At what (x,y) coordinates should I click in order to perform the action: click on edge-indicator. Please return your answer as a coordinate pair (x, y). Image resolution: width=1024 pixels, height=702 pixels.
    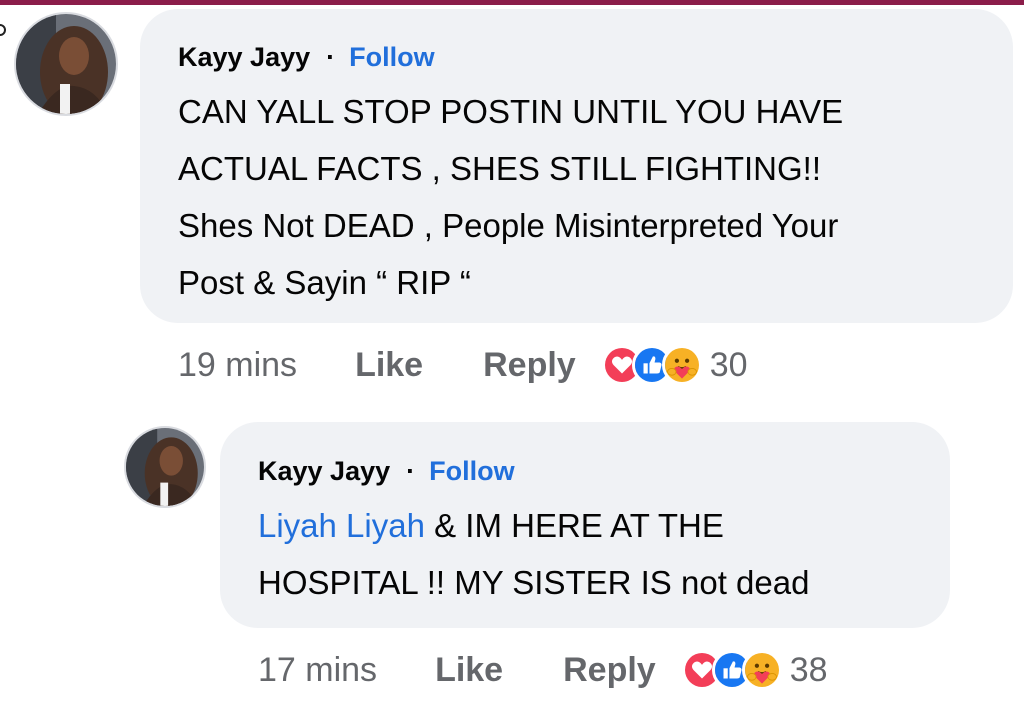
    Looking at the image, I should click on (3, 30).